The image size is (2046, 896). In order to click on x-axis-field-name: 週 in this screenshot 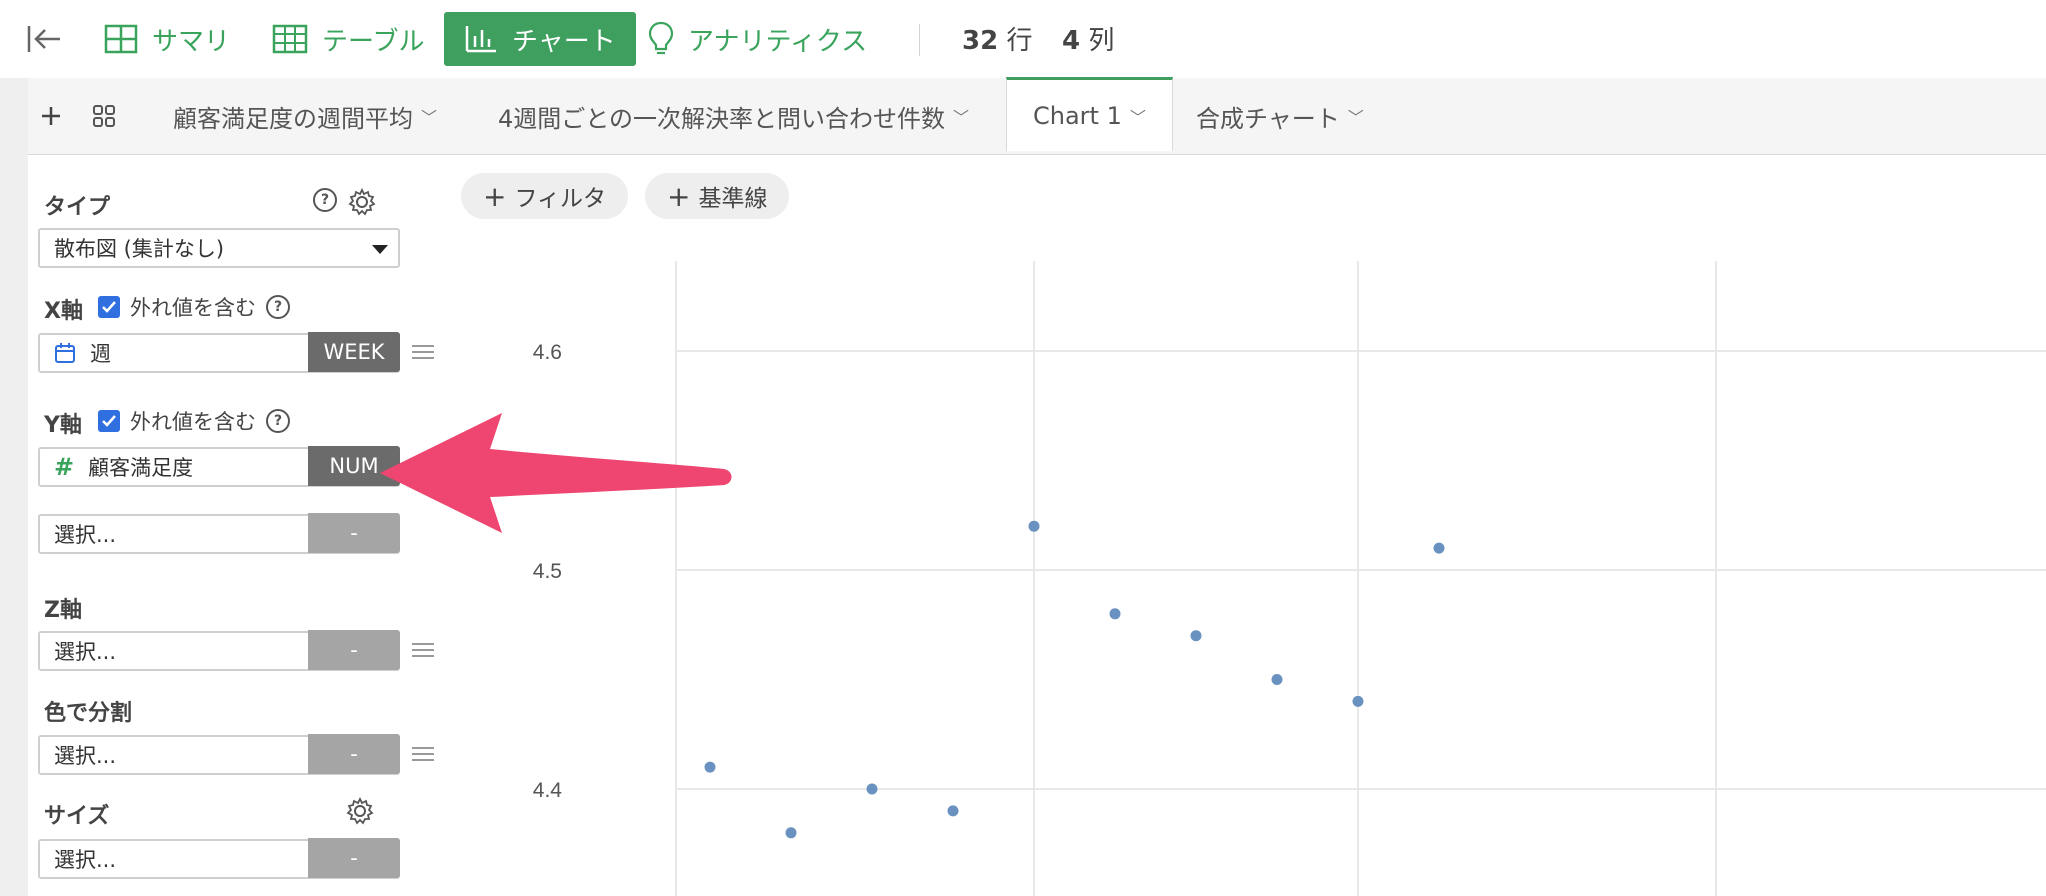, I will do `click(181, 353)`.